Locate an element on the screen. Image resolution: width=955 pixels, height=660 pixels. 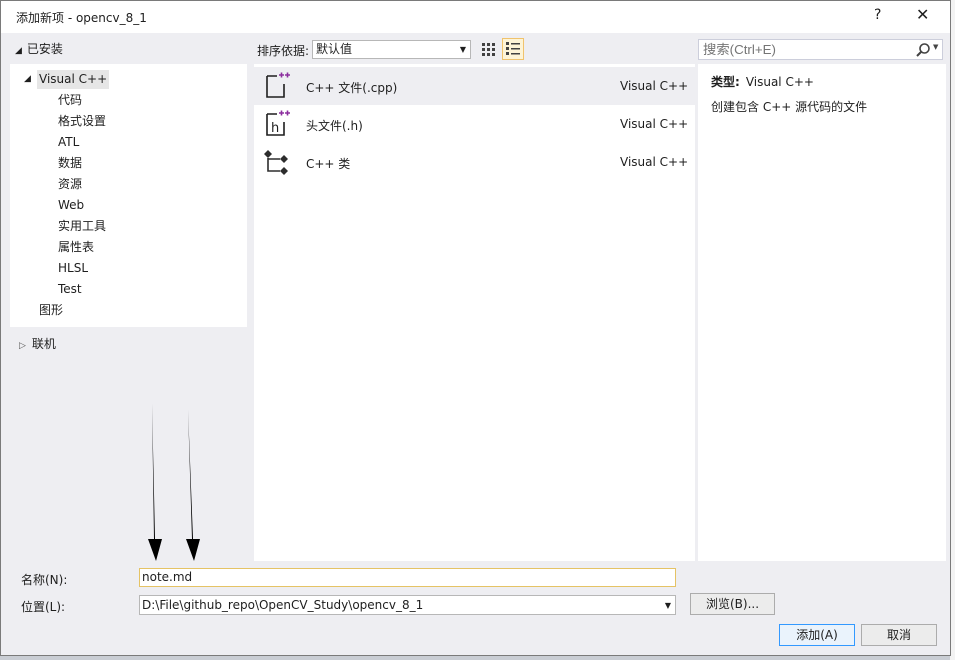
close-button: ✕ is located at coordinates (922, 14).